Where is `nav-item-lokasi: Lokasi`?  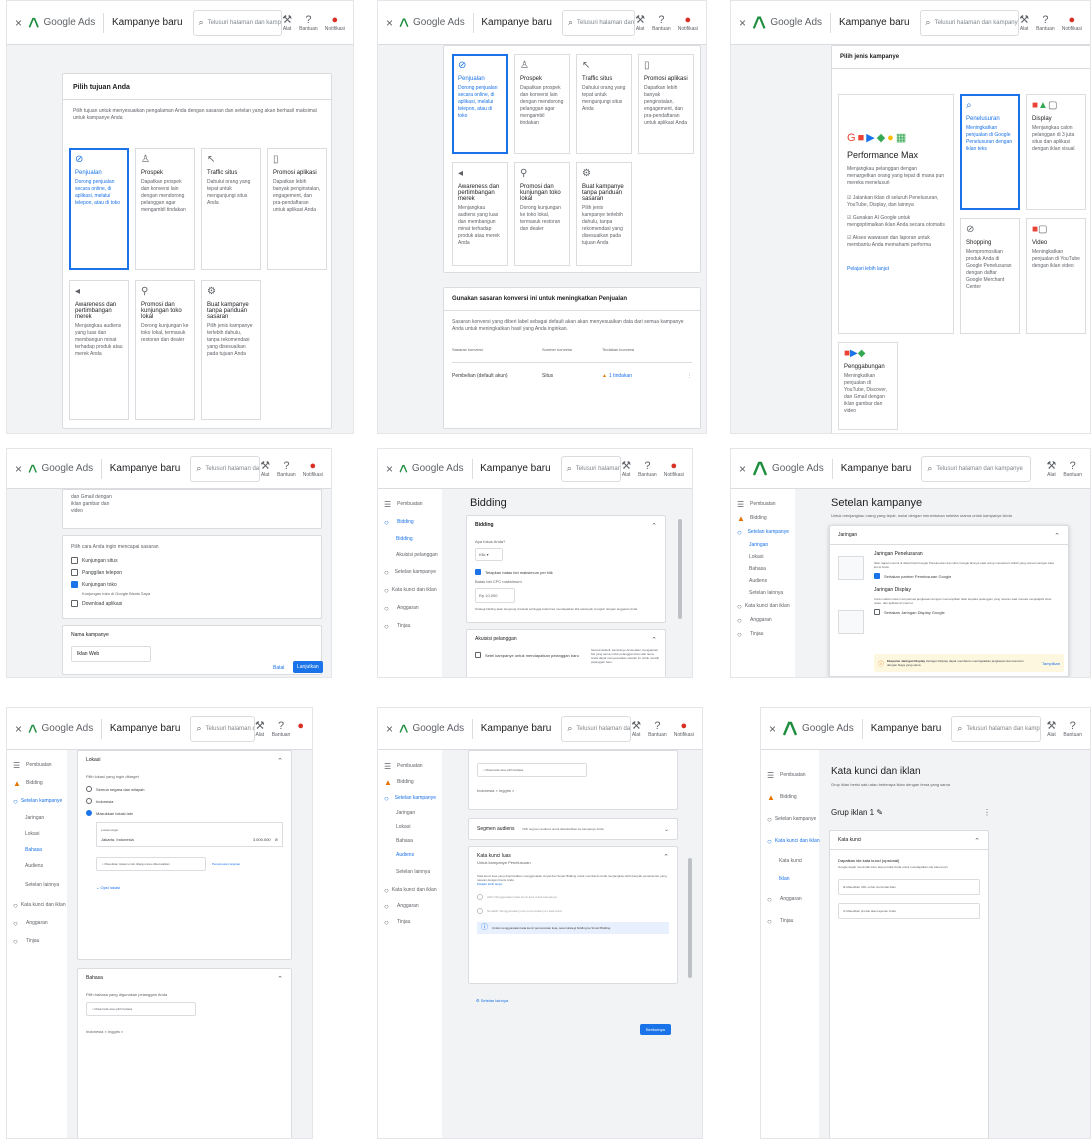
nav-item-lokasi: Lokasi is located at coordinates (37, 834).